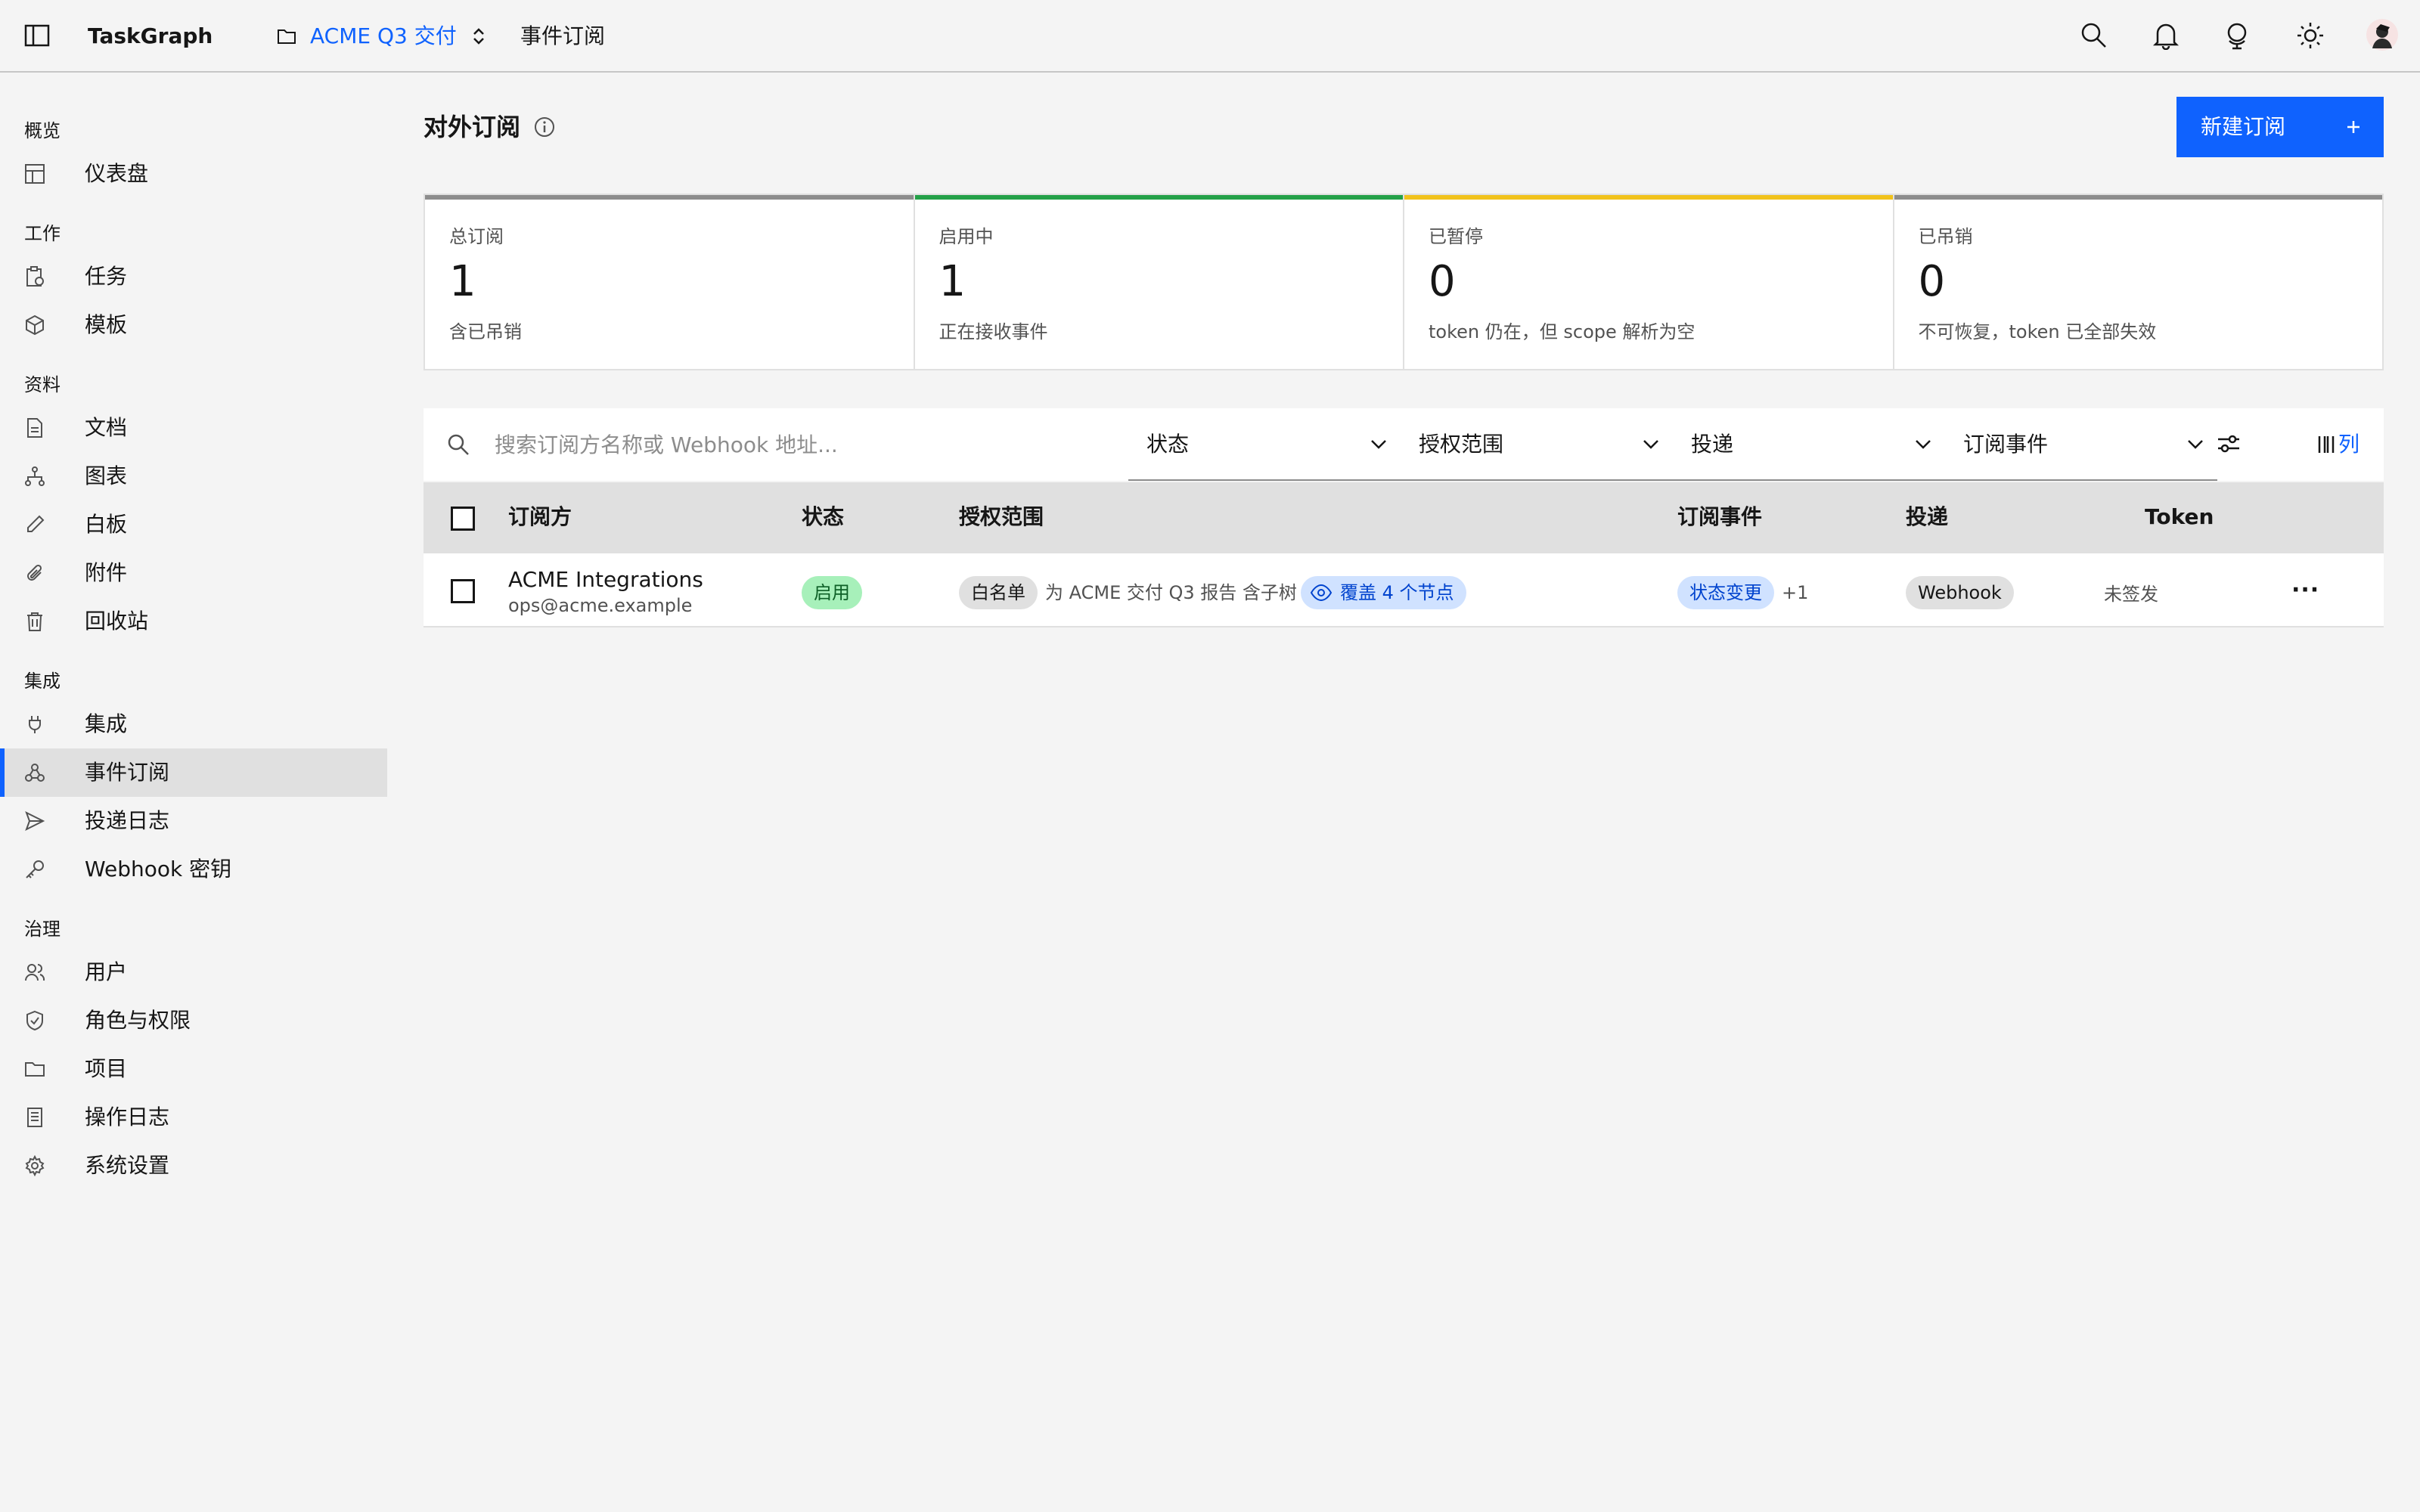 This screenshot has width=2420, height=1512. I want to click on sidebar-item-diagrams: 图表, so click(193, 476).